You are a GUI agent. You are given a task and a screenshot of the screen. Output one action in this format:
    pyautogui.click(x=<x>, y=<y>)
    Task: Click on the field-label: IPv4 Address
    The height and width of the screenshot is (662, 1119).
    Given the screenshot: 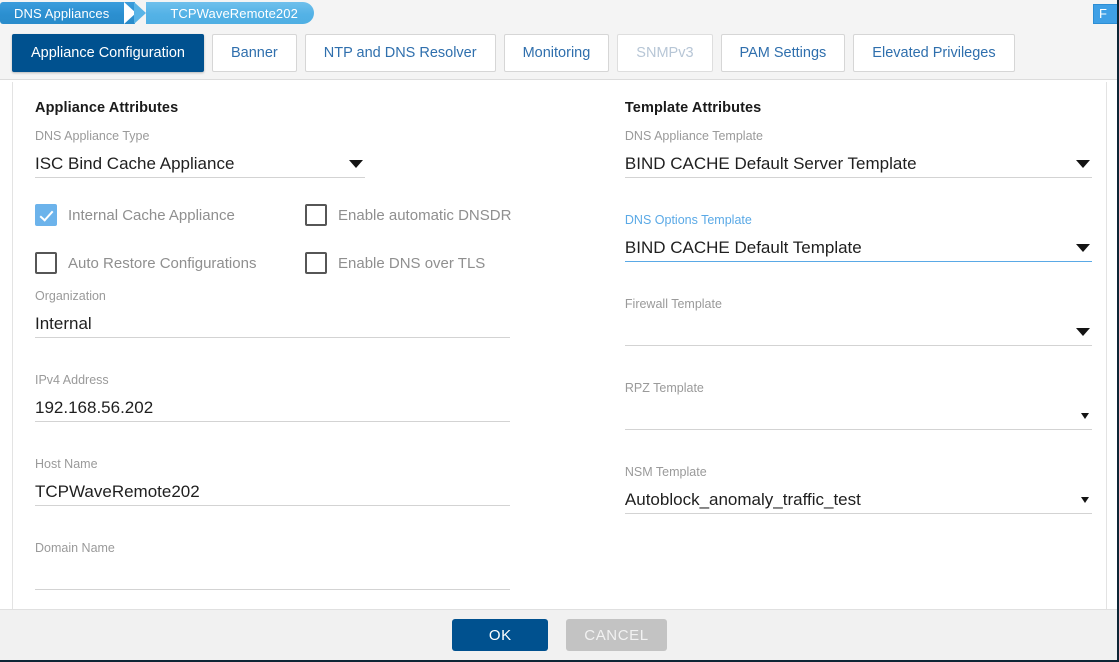 What is the action you would take?
    pyautogui.click(x=72, y=380)
    